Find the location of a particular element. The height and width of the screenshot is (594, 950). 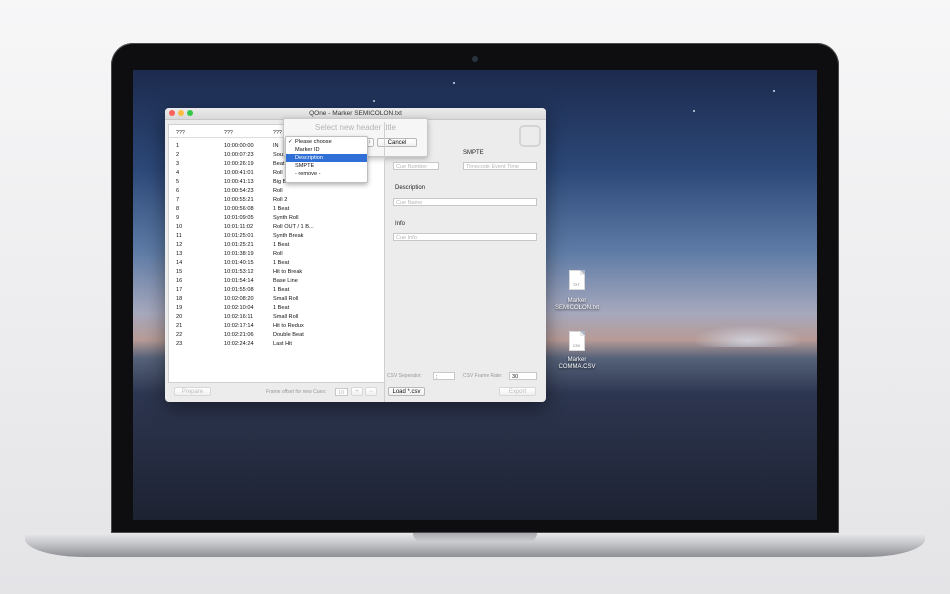

cue-id-cell: 13 is located at coordinates (179, 254).